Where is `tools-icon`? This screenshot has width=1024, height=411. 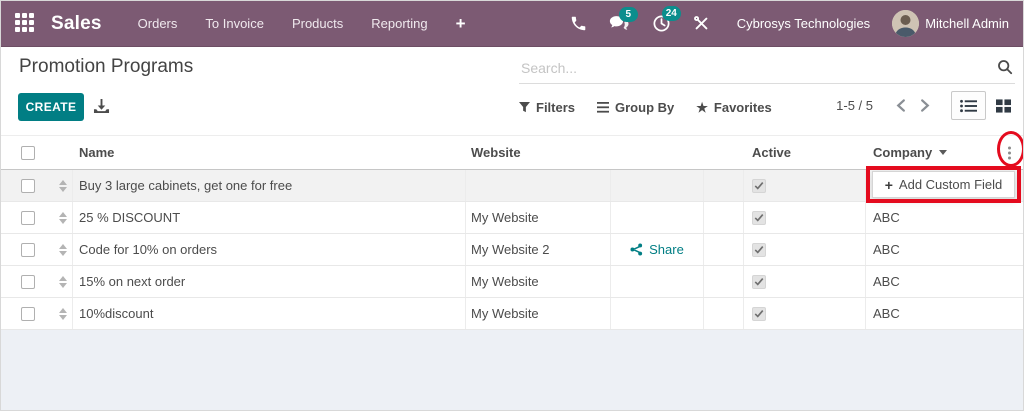
tools-icon is located at coordinates (701, 23).